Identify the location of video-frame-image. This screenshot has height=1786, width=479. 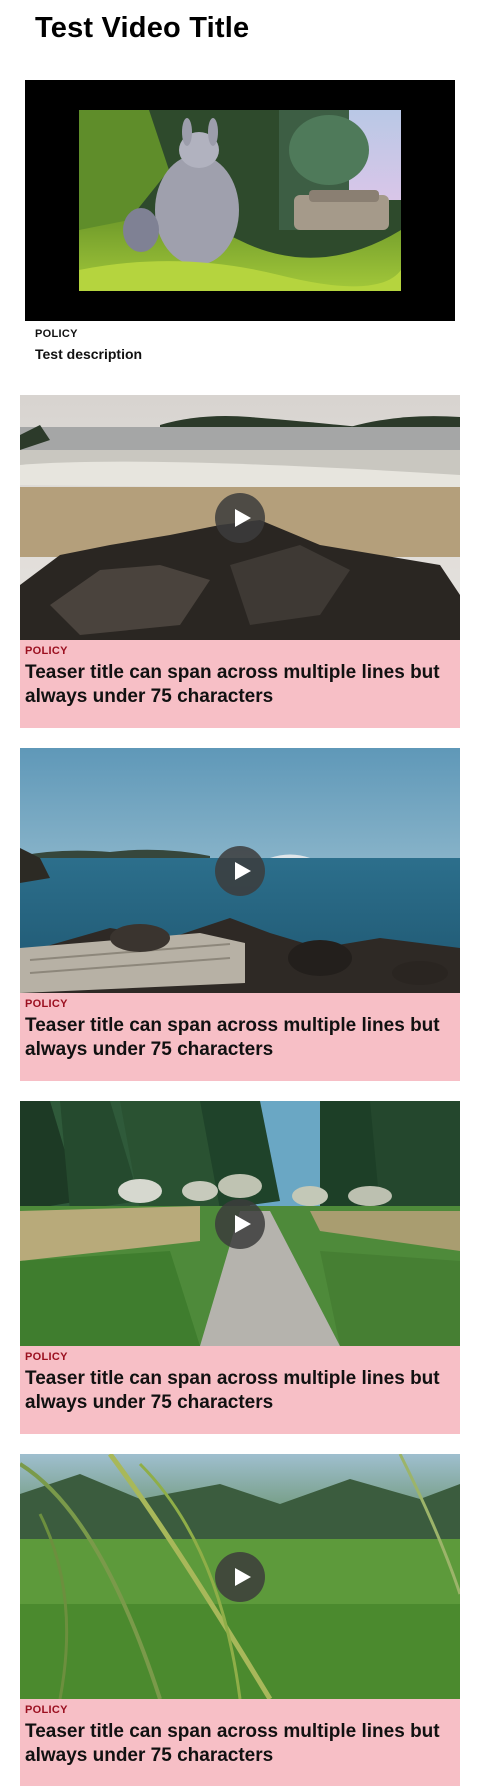
(240, 200).